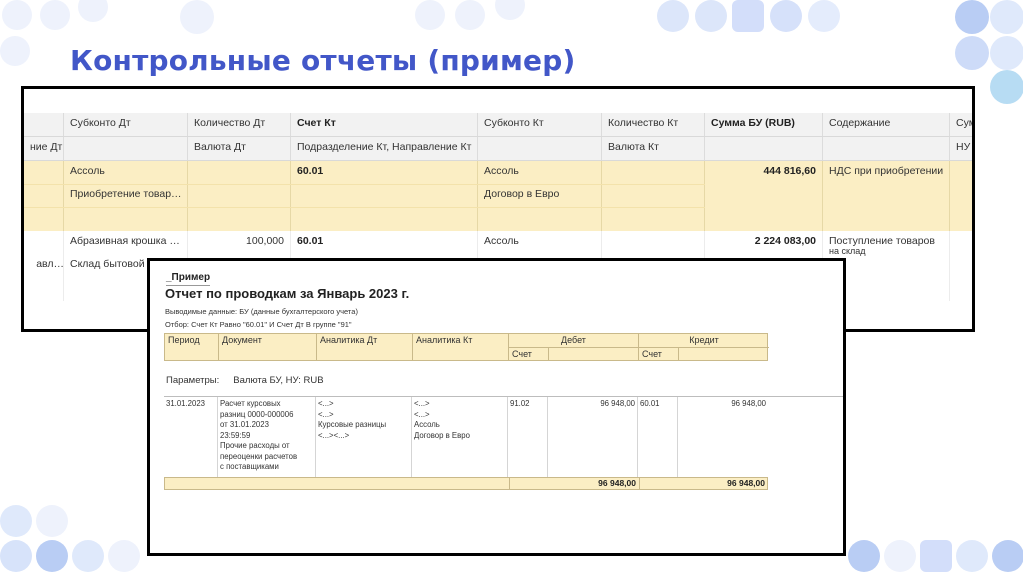 The image size is (1023, 574). Describe the element at coordinates (239, 124) in the screenshot. I see `grid-header: Количество Дт` at that location.